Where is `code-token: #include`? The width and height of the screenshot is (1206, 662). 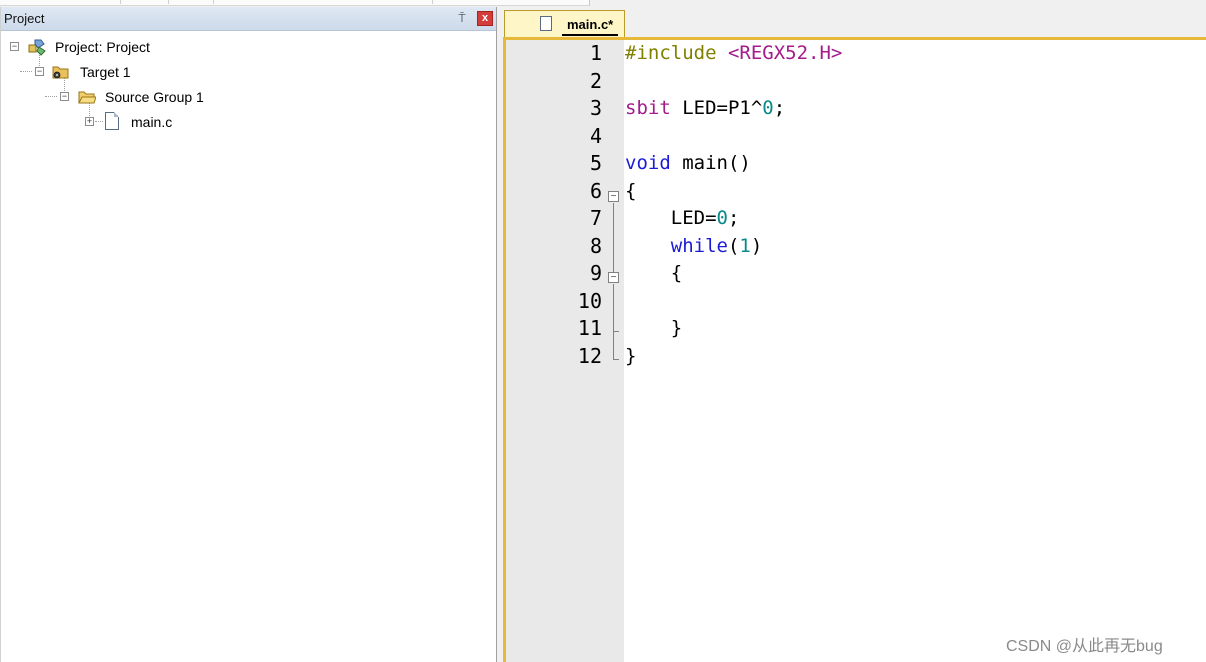 code-token: #include is located at coordinates (676, 53).